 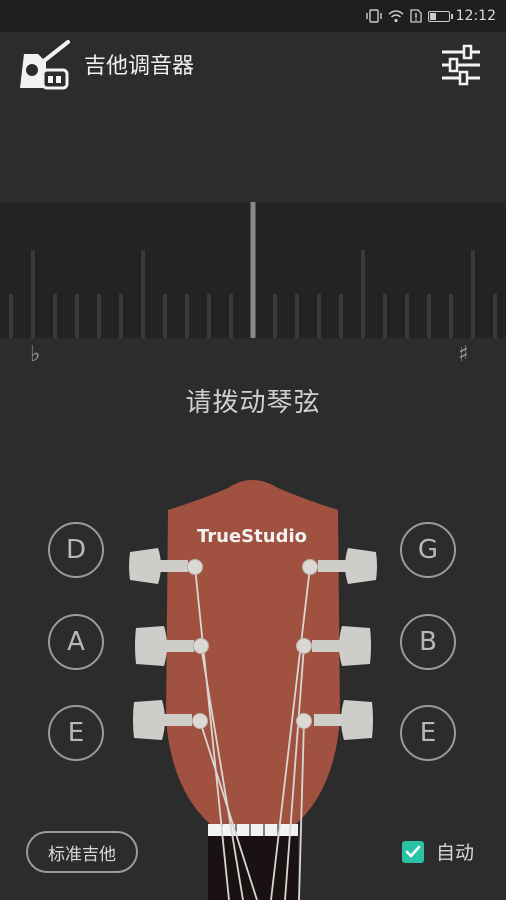 I want to click on status-time: 12:12, so click(x=475, y=16).